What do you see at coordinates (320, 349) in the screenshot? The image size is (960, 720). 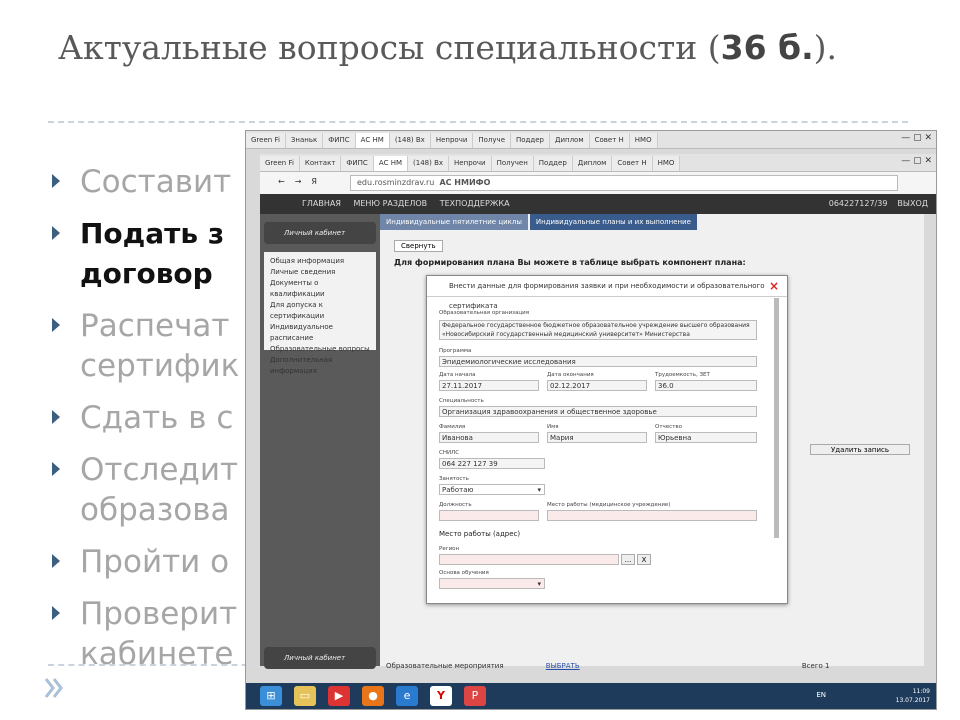 I see `sidebar-item: Образовательные вопросы` at bounding box center [320, 349].